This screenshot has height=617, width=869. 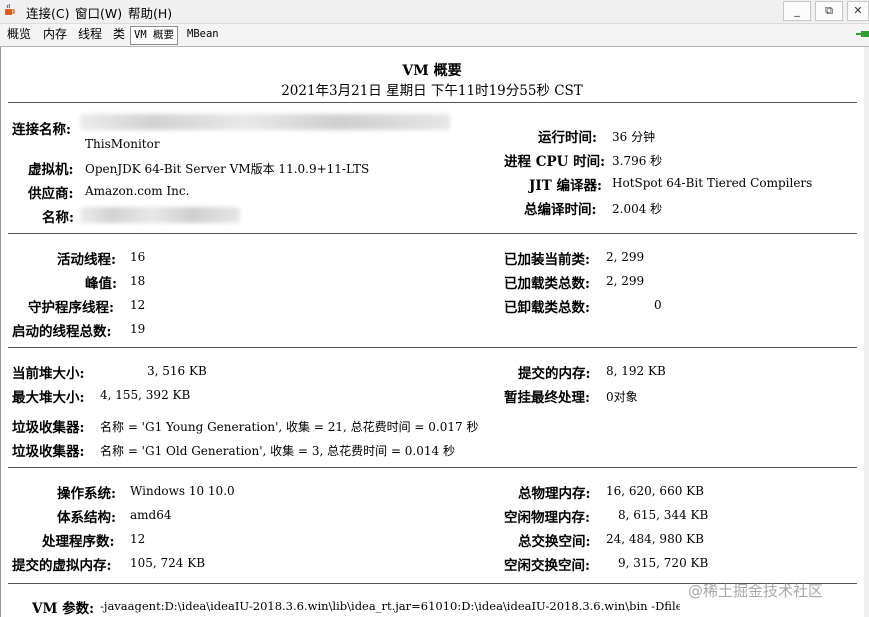 I want to click on started-threads-label: 启动的线程总数:, so click(x=62, y=332).